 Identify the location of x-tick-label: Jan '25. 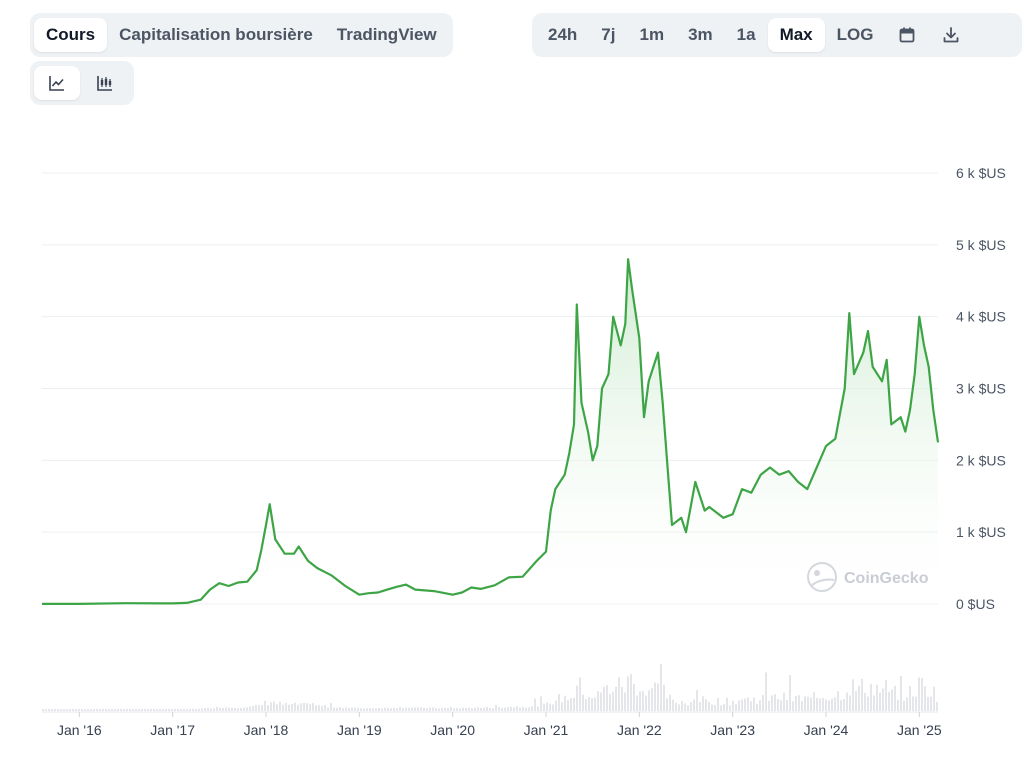
(919, 730).